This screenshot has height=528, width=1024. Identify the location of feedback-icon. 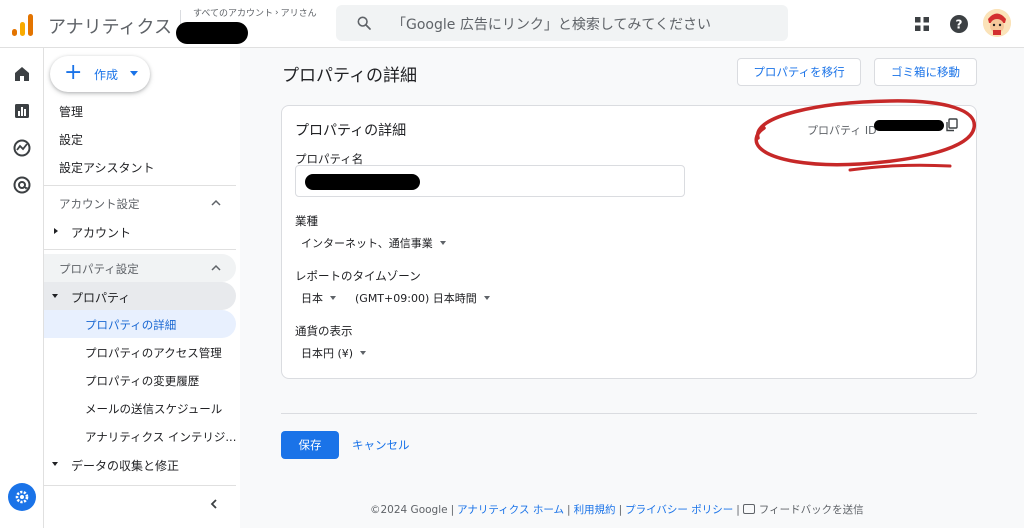
(748, 509).